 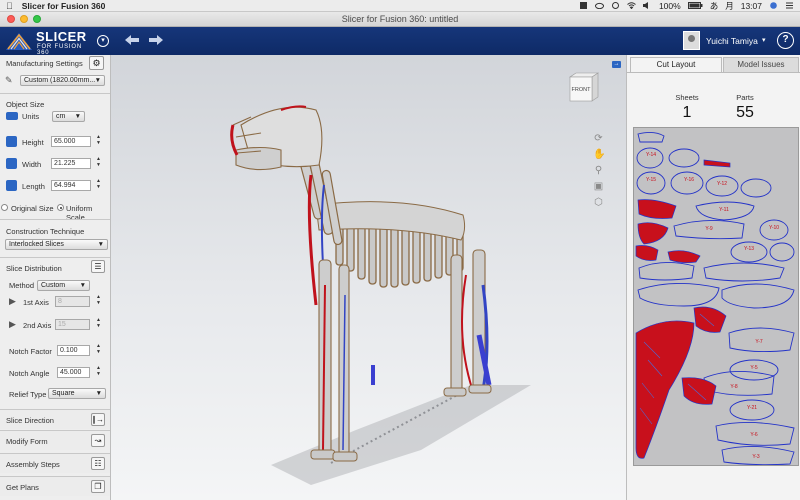 What do you see at coordinates (61, 116) in the screenshot?
I see `units-value: cm` at bounding box center [61, 116].